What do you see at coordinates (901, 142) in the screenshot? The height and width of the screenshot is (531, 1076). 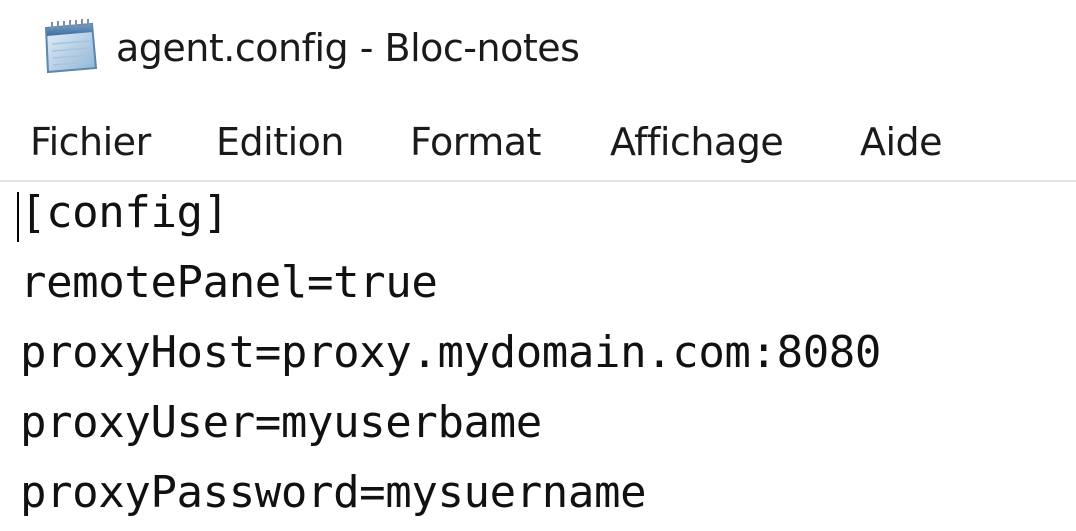 I see `menu-aide: Aide` at bounding box center [901, 142].